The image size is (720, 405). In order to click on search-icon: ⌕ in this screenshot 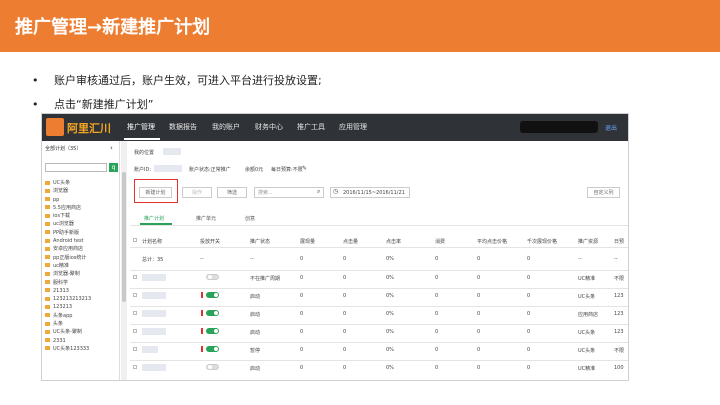, I will do `click(318, 192)`.